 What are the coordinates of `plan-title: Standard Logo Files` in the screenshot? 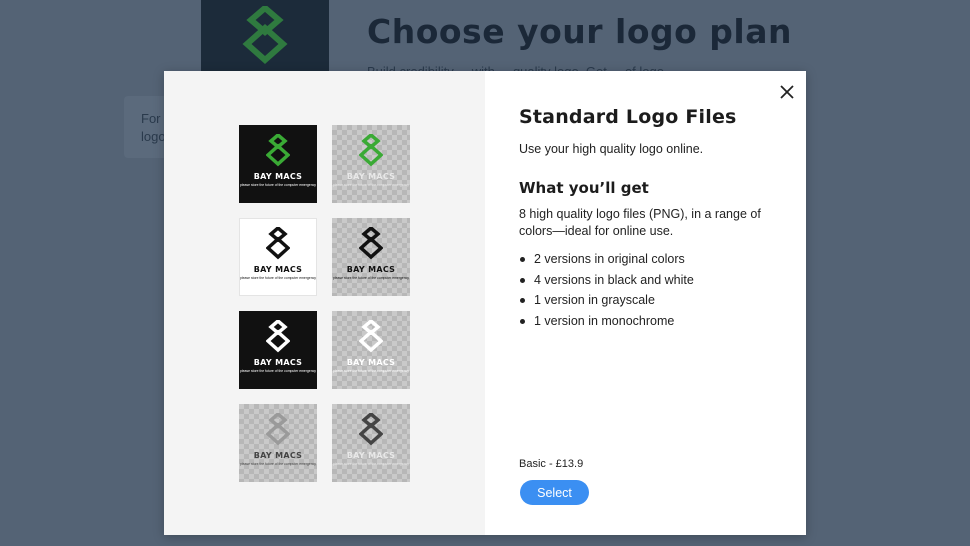 It's located at (628, 117).